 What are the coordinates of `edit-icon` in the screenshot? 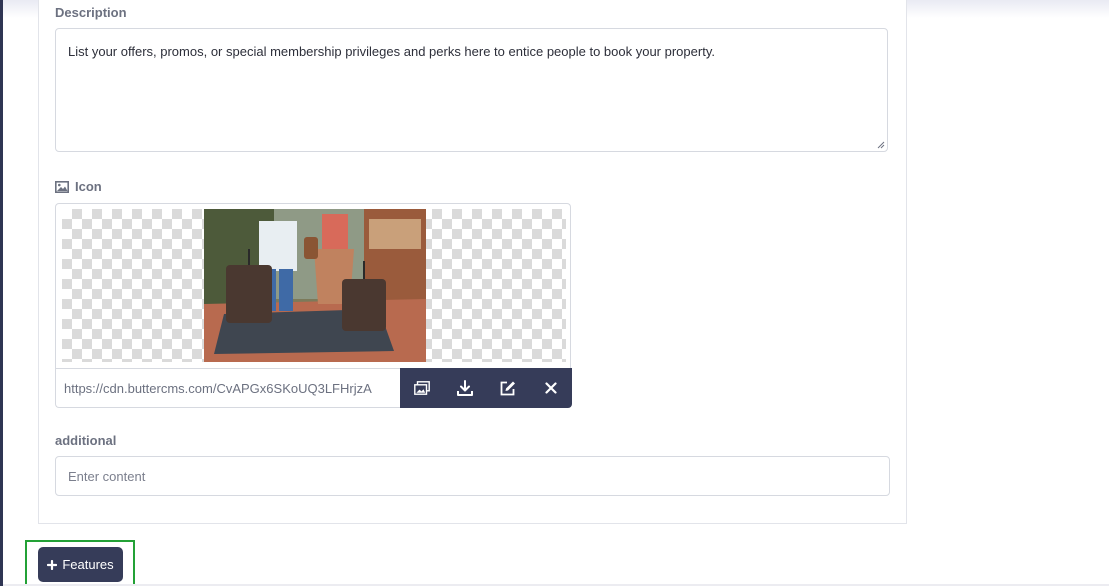 It's located at (507, 388).